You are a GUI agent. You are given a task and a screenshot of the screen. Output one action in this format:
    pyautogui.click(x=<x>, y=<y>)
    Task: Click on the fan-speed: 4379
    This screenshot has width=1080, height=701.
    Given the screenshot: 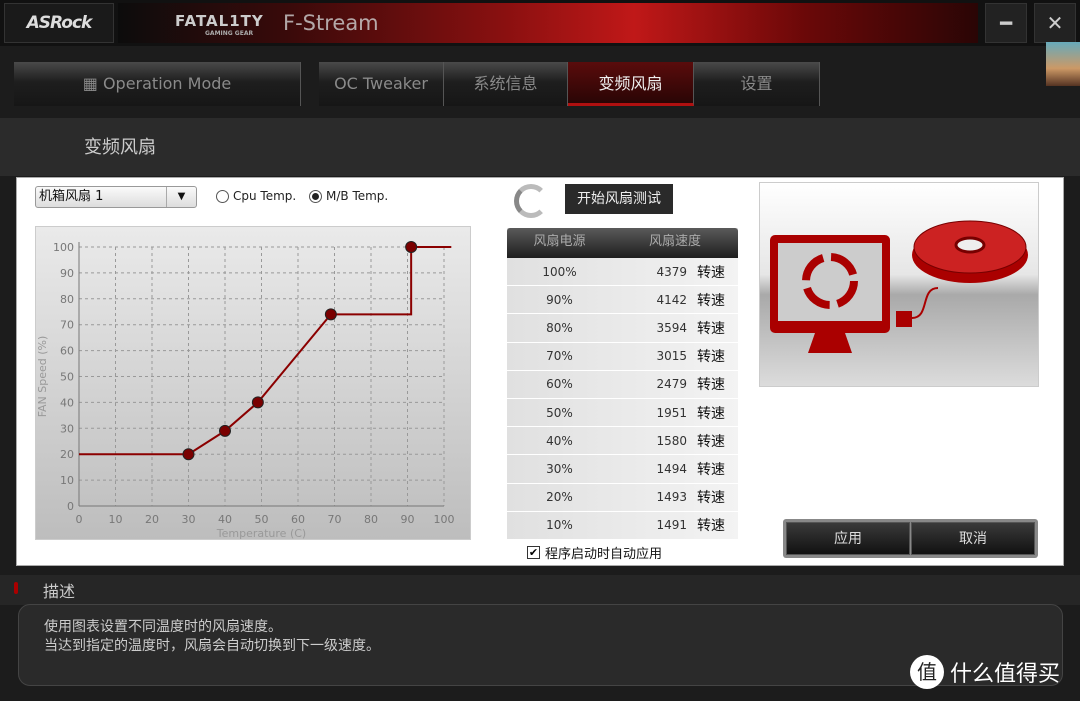 What is the action you would take?
    pyautogui.click(x=671, y=271)
    